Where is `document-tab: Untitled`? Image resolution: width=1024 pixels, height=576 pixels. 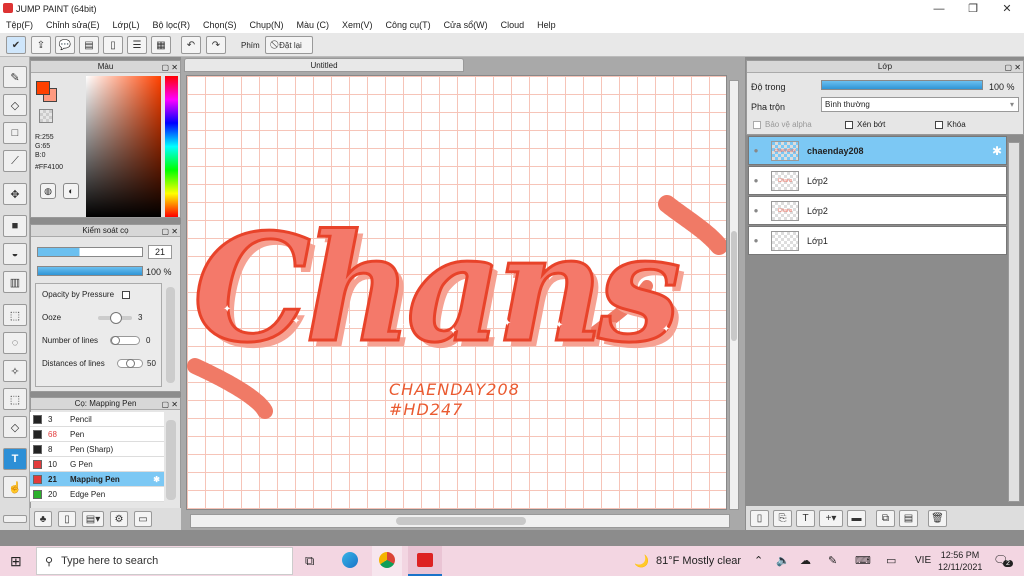 document-tab: Untitled is located at coordinates (324, 65).